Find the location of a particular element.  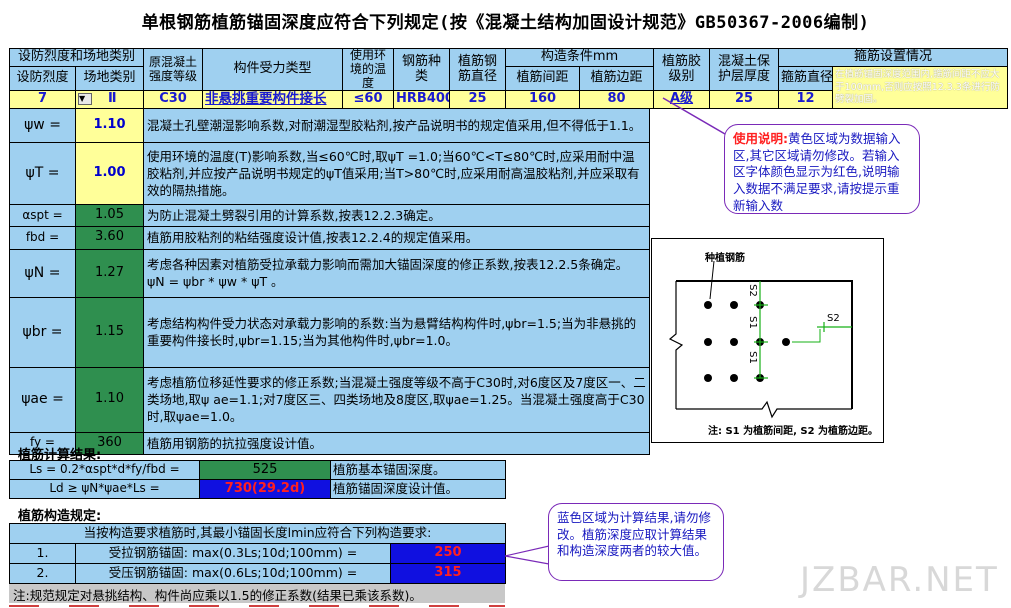

param-value: 1.05 is located at coordinates (109, 215).